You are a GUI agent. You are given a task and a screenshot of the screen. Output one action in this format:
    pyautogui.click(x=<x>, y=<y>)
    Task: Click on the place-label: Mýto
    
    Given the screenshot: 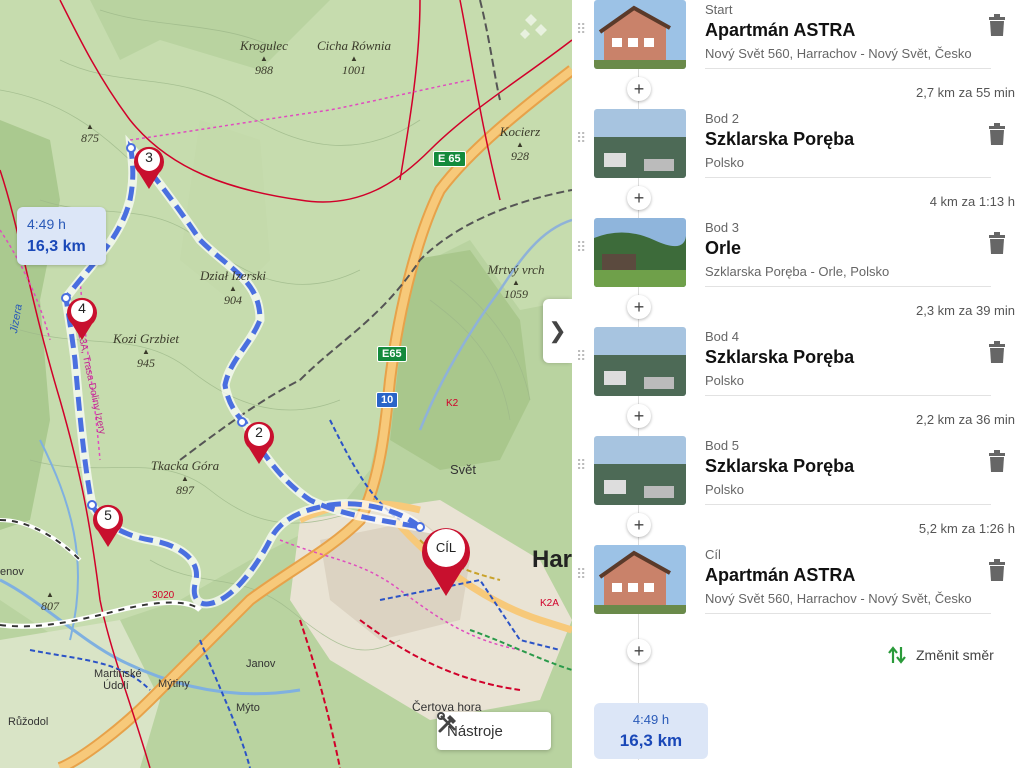 What is the action you would take?
    pyautogui.click(x=248, y=708)
    